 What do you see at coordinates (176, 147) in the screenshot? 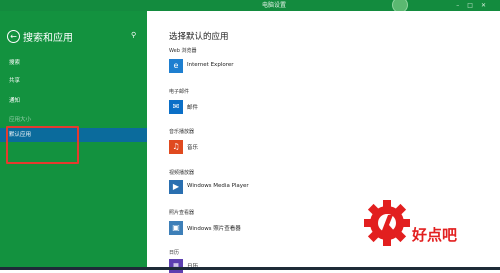
I see `music-icon: ♫` at bounding box center [176, 147].